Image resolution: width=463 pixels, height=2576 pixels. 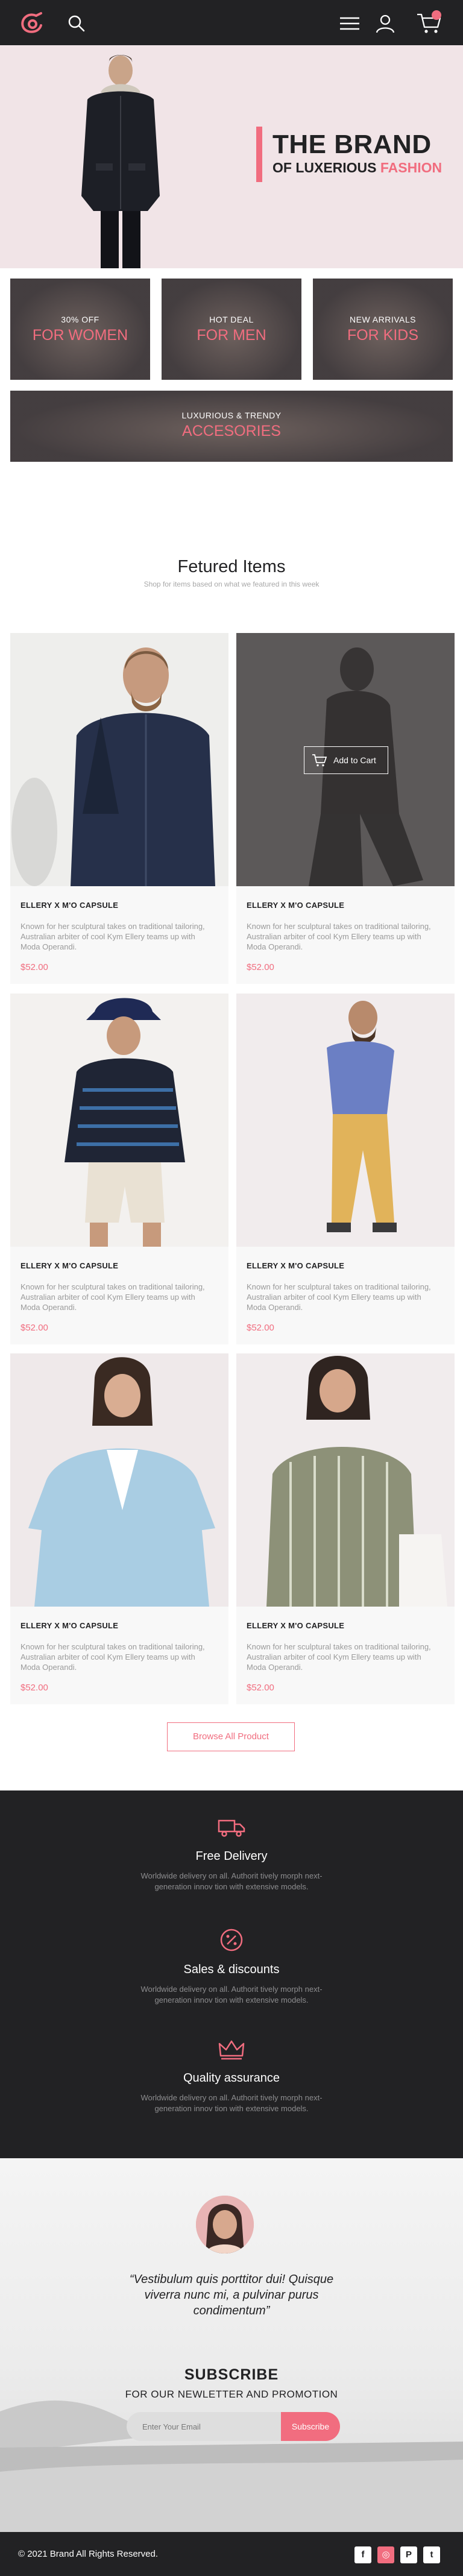 I want to click on category-men-label: FOR MEN, so click(x=231, y=335).